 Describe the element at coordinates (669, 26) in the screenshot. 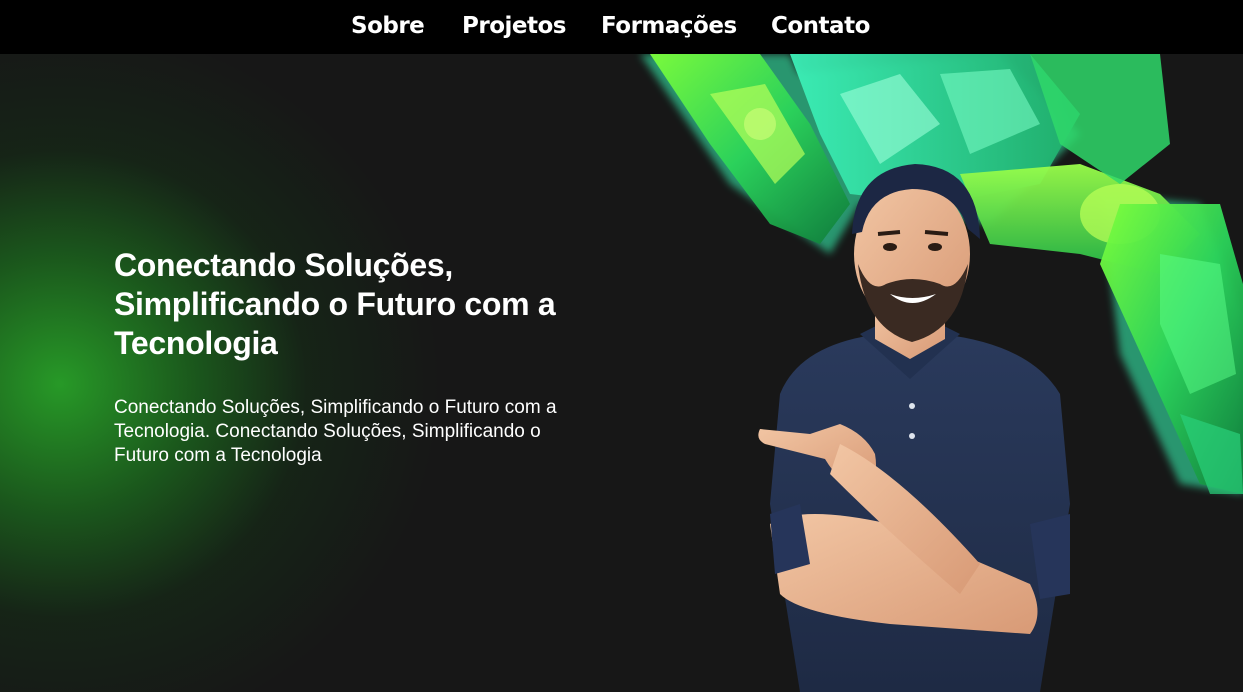

I see `nav-link-formacoes: Formações` at that location.